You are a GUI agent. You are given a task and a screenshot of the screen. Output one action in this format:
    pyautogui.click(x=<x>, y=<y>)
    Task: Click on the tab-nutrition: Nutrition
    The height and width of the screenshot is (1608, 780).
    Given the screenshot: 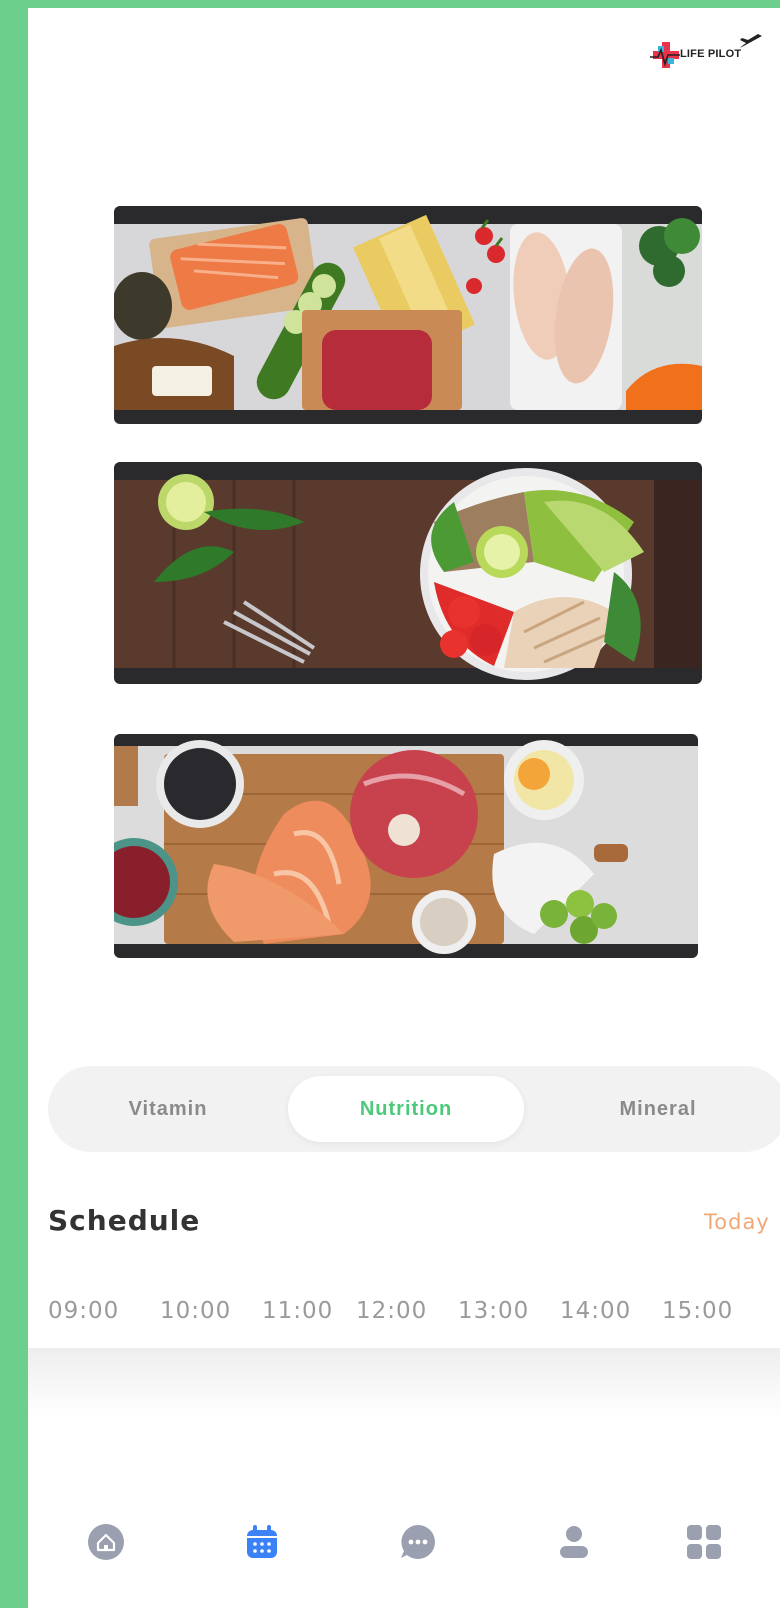 What is the action you would take?
    pyautogui.click(x=406, y=1109)
    